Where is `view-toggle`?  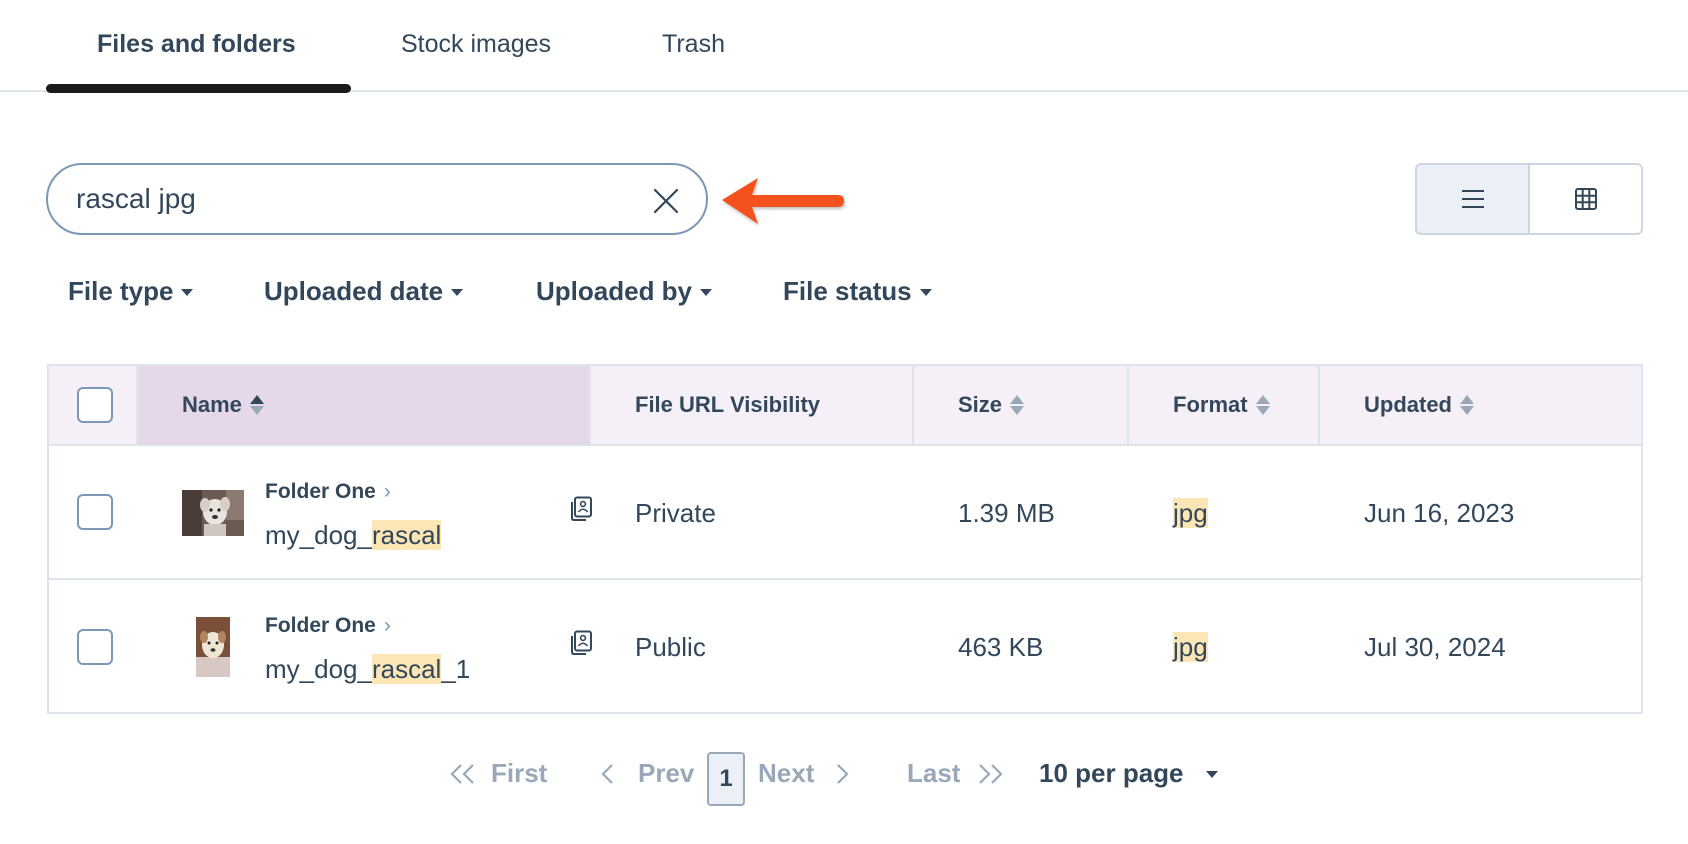
view-toggle is located at coordinates (1529, 199).